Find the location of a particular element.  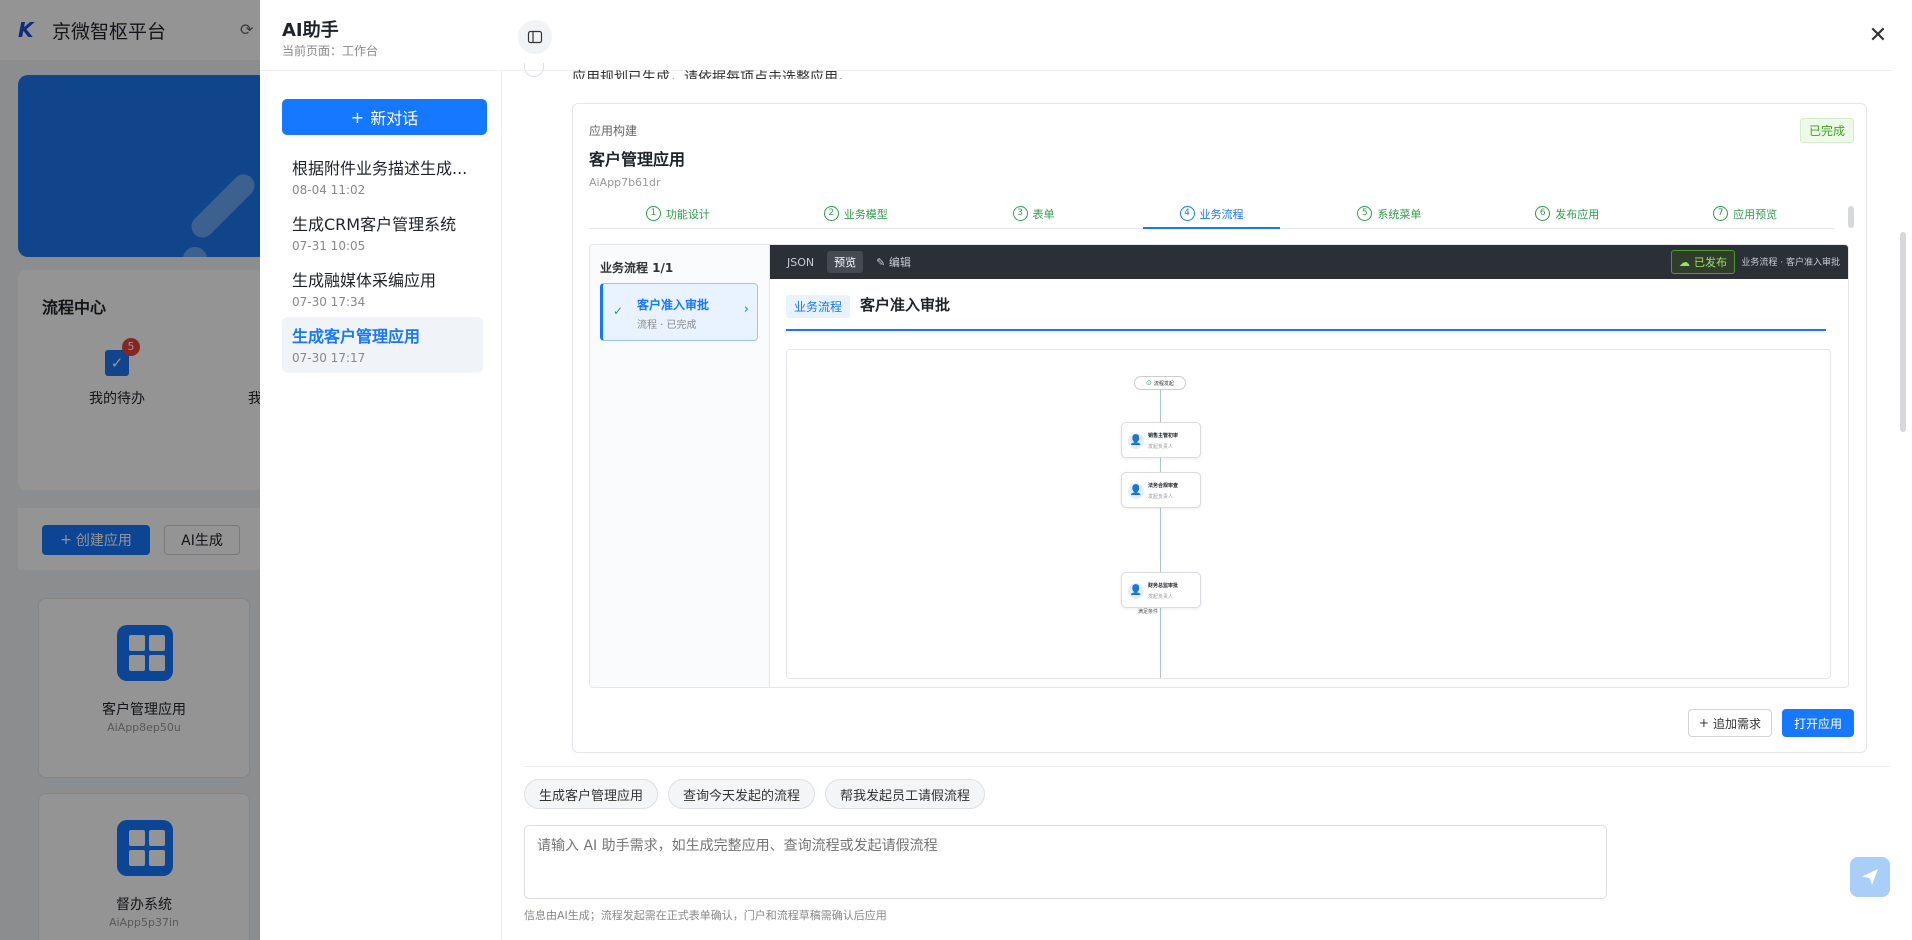

suggestion-chip: 查询今天发起的流程 is located at coordinates (742, 794).